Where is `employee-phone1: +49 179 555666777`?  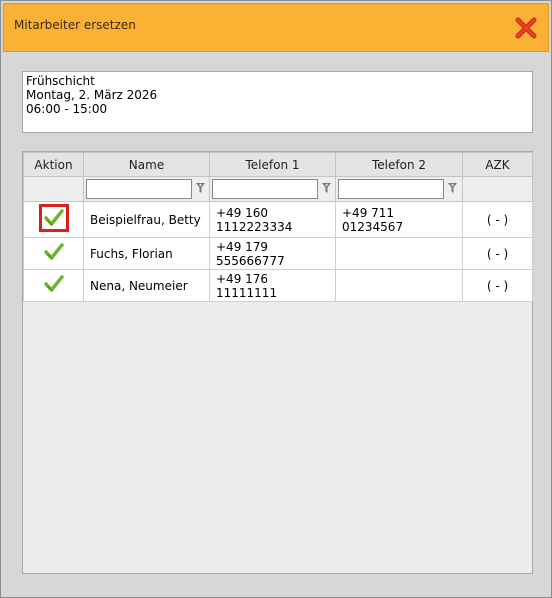
employee-phone1: +49 179 555666777 is located at coordinates (272, 253).